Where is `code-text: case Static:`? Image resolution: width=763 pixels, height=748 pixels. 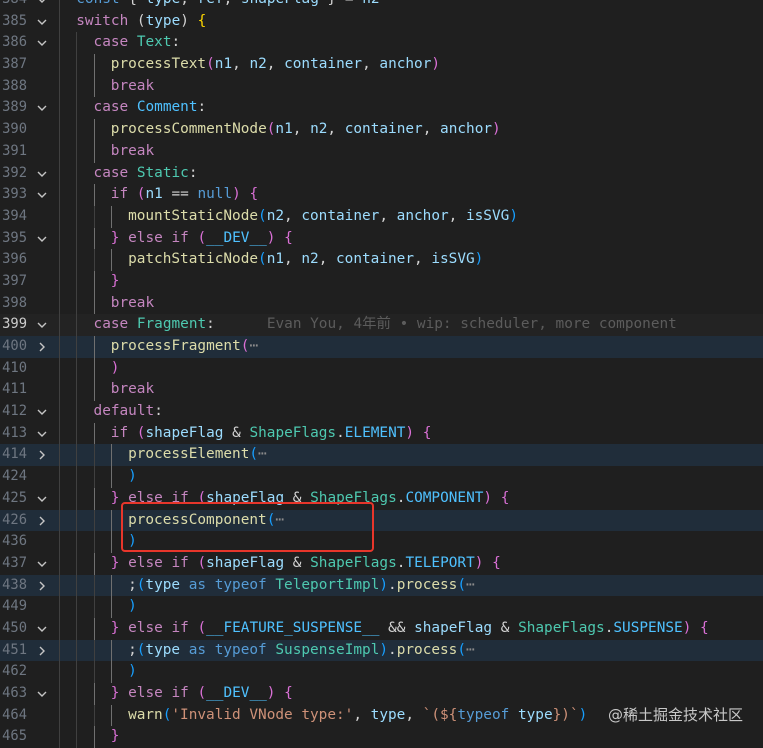 code-text: case Static: is located at coordinates (128, 173).